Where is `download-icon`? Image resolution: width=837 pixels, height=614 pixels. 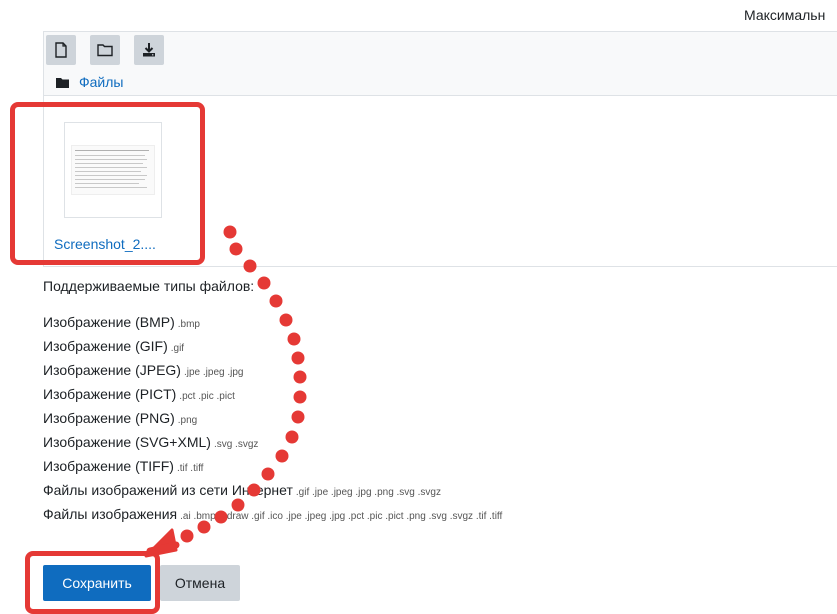 download-icon is located at coordinates (149, 50).